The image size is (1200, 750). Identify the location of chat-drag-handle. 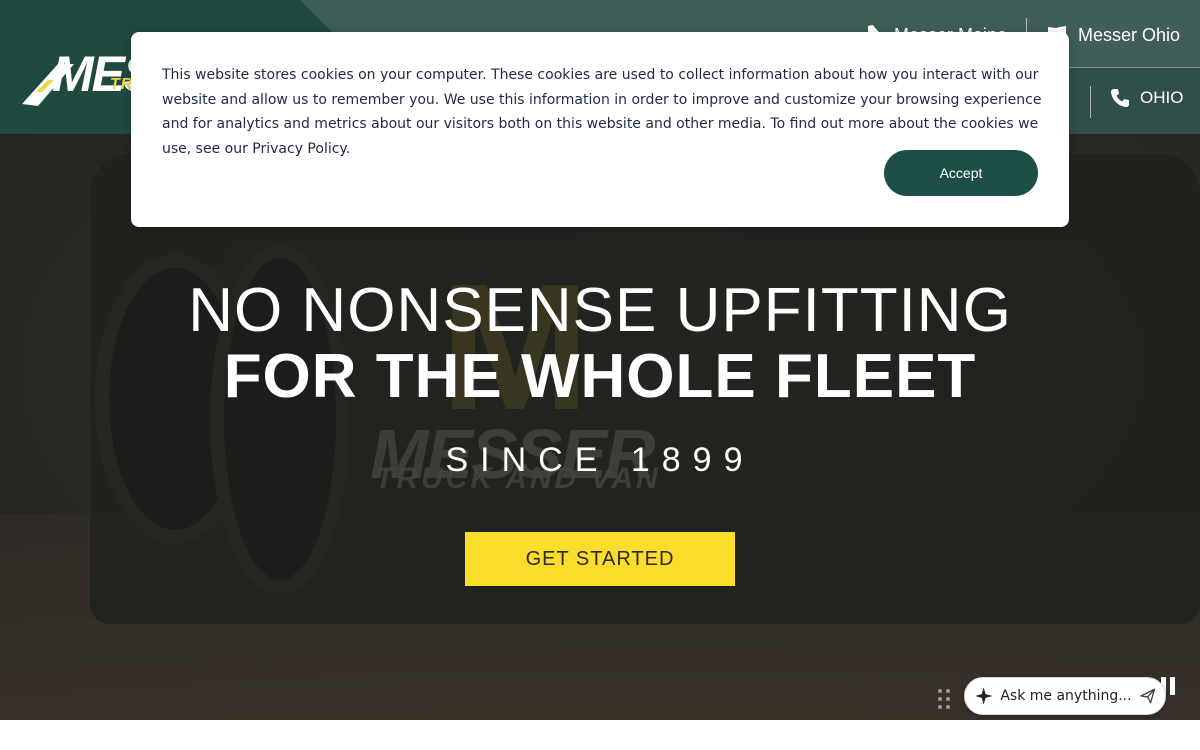
(945, 700).